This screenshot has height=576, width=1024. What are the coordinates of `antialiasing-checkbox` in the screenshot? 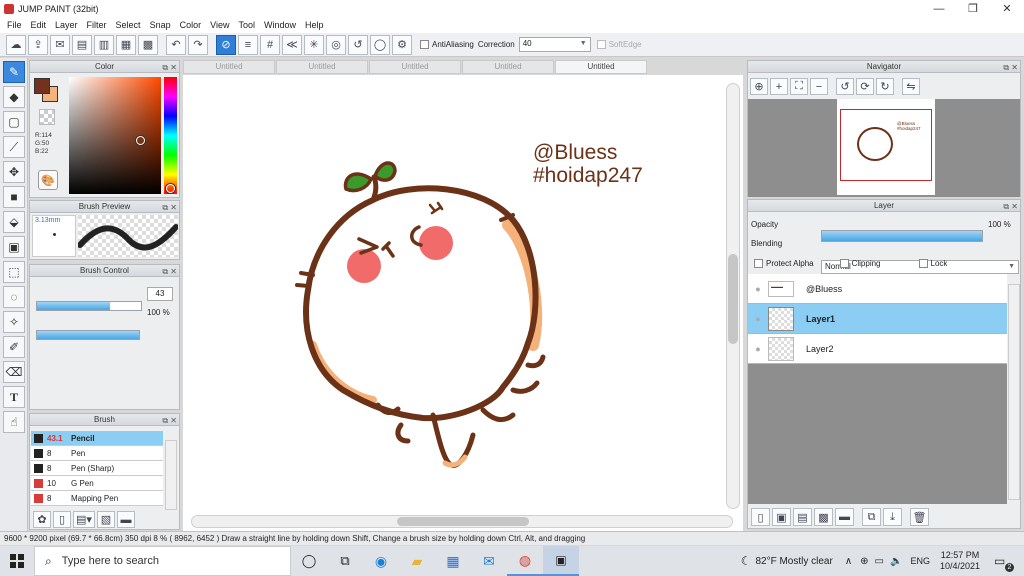 It's located at (424, 44).